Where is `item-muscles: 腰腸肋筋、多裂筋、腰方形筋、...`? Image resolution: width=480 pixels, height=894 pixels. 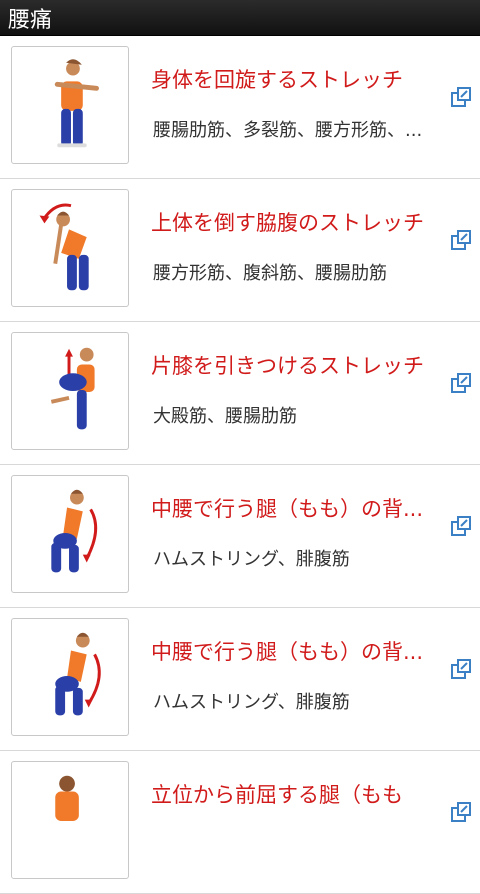
item-muscles: 腰腸肋筋、多裂筋、腰方形筋、... is located at coordinates (288, 130).